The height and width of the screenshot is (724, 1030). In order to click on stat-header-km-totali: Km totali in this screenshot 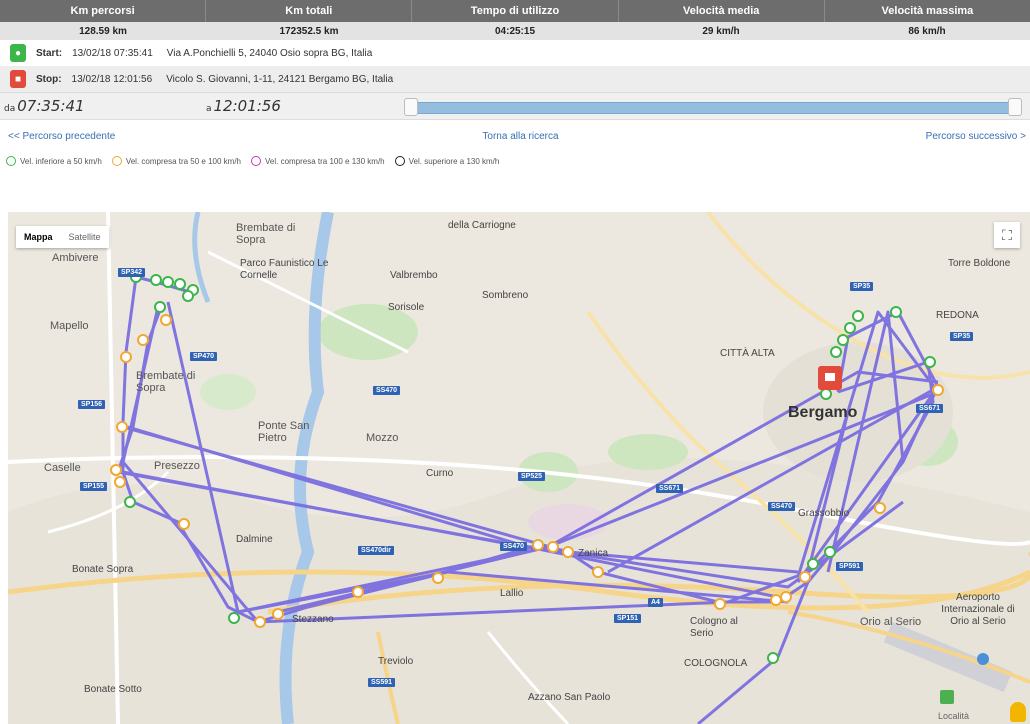, I will do `click(309, 11)`.